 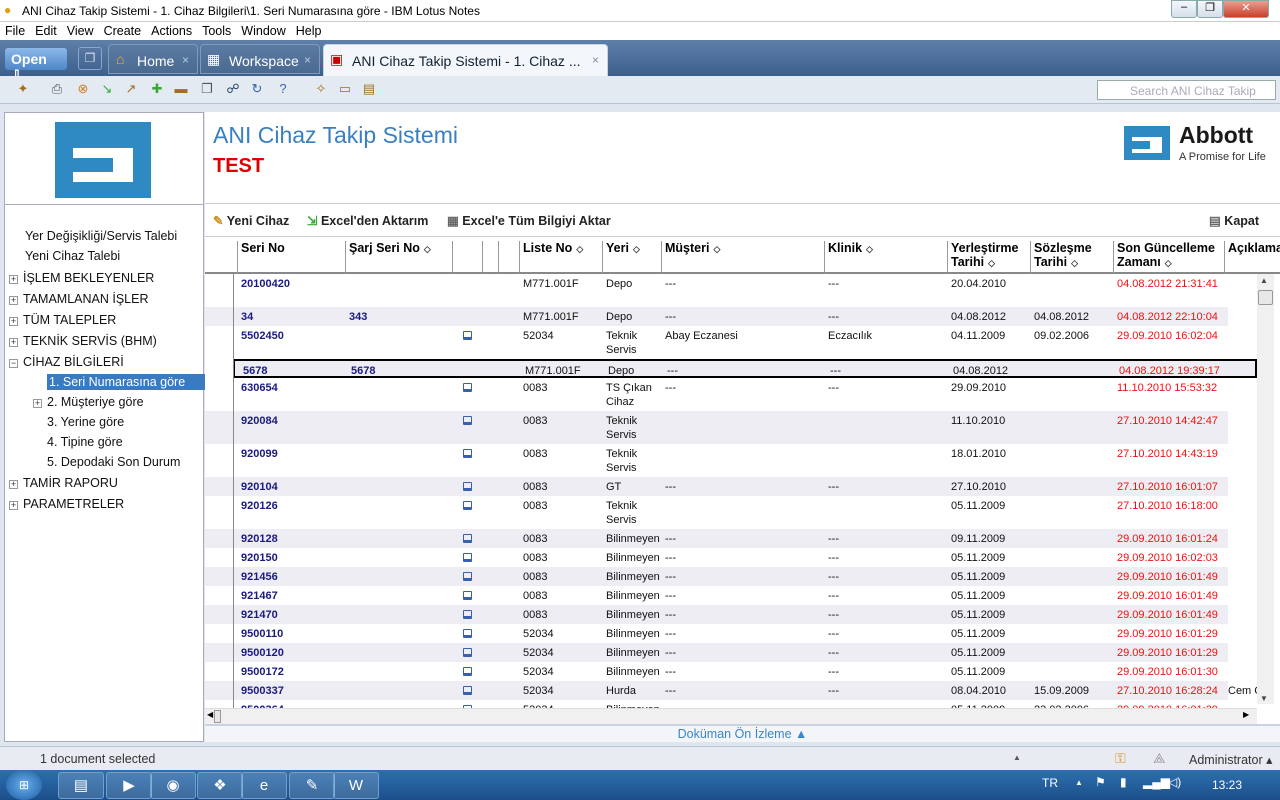 What do you see at coordinates (356, 785) in the screenshot?
I see `word-task-icon: W` at bounding box center [356, 785].